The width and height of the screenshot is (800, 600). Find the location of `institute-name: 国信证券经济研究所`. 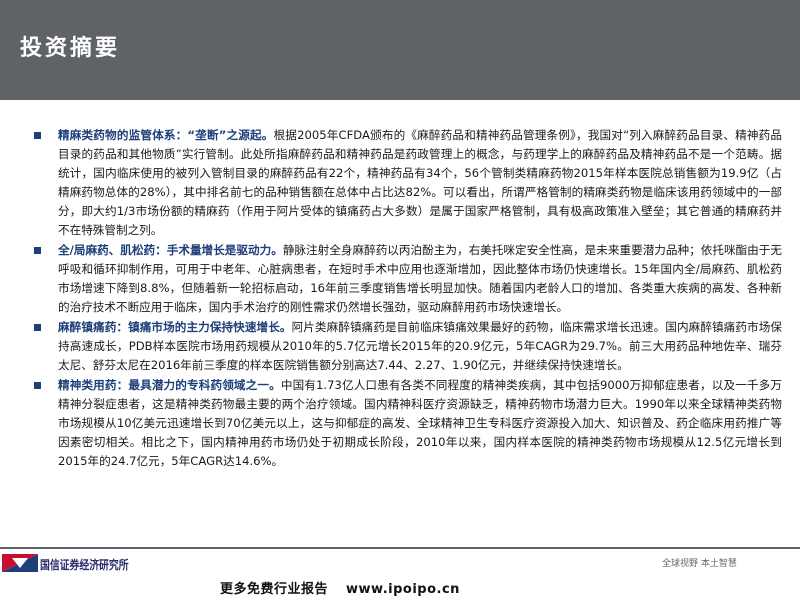

institute-name: 国信证券经济研究所 is located at coordinates (84, 565).